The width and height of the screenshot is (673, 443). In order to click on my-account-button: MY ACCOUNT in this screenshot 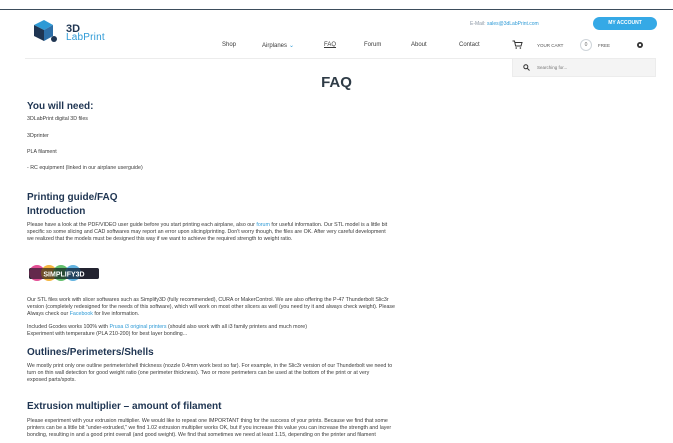, I will do `click(625, 23)`.